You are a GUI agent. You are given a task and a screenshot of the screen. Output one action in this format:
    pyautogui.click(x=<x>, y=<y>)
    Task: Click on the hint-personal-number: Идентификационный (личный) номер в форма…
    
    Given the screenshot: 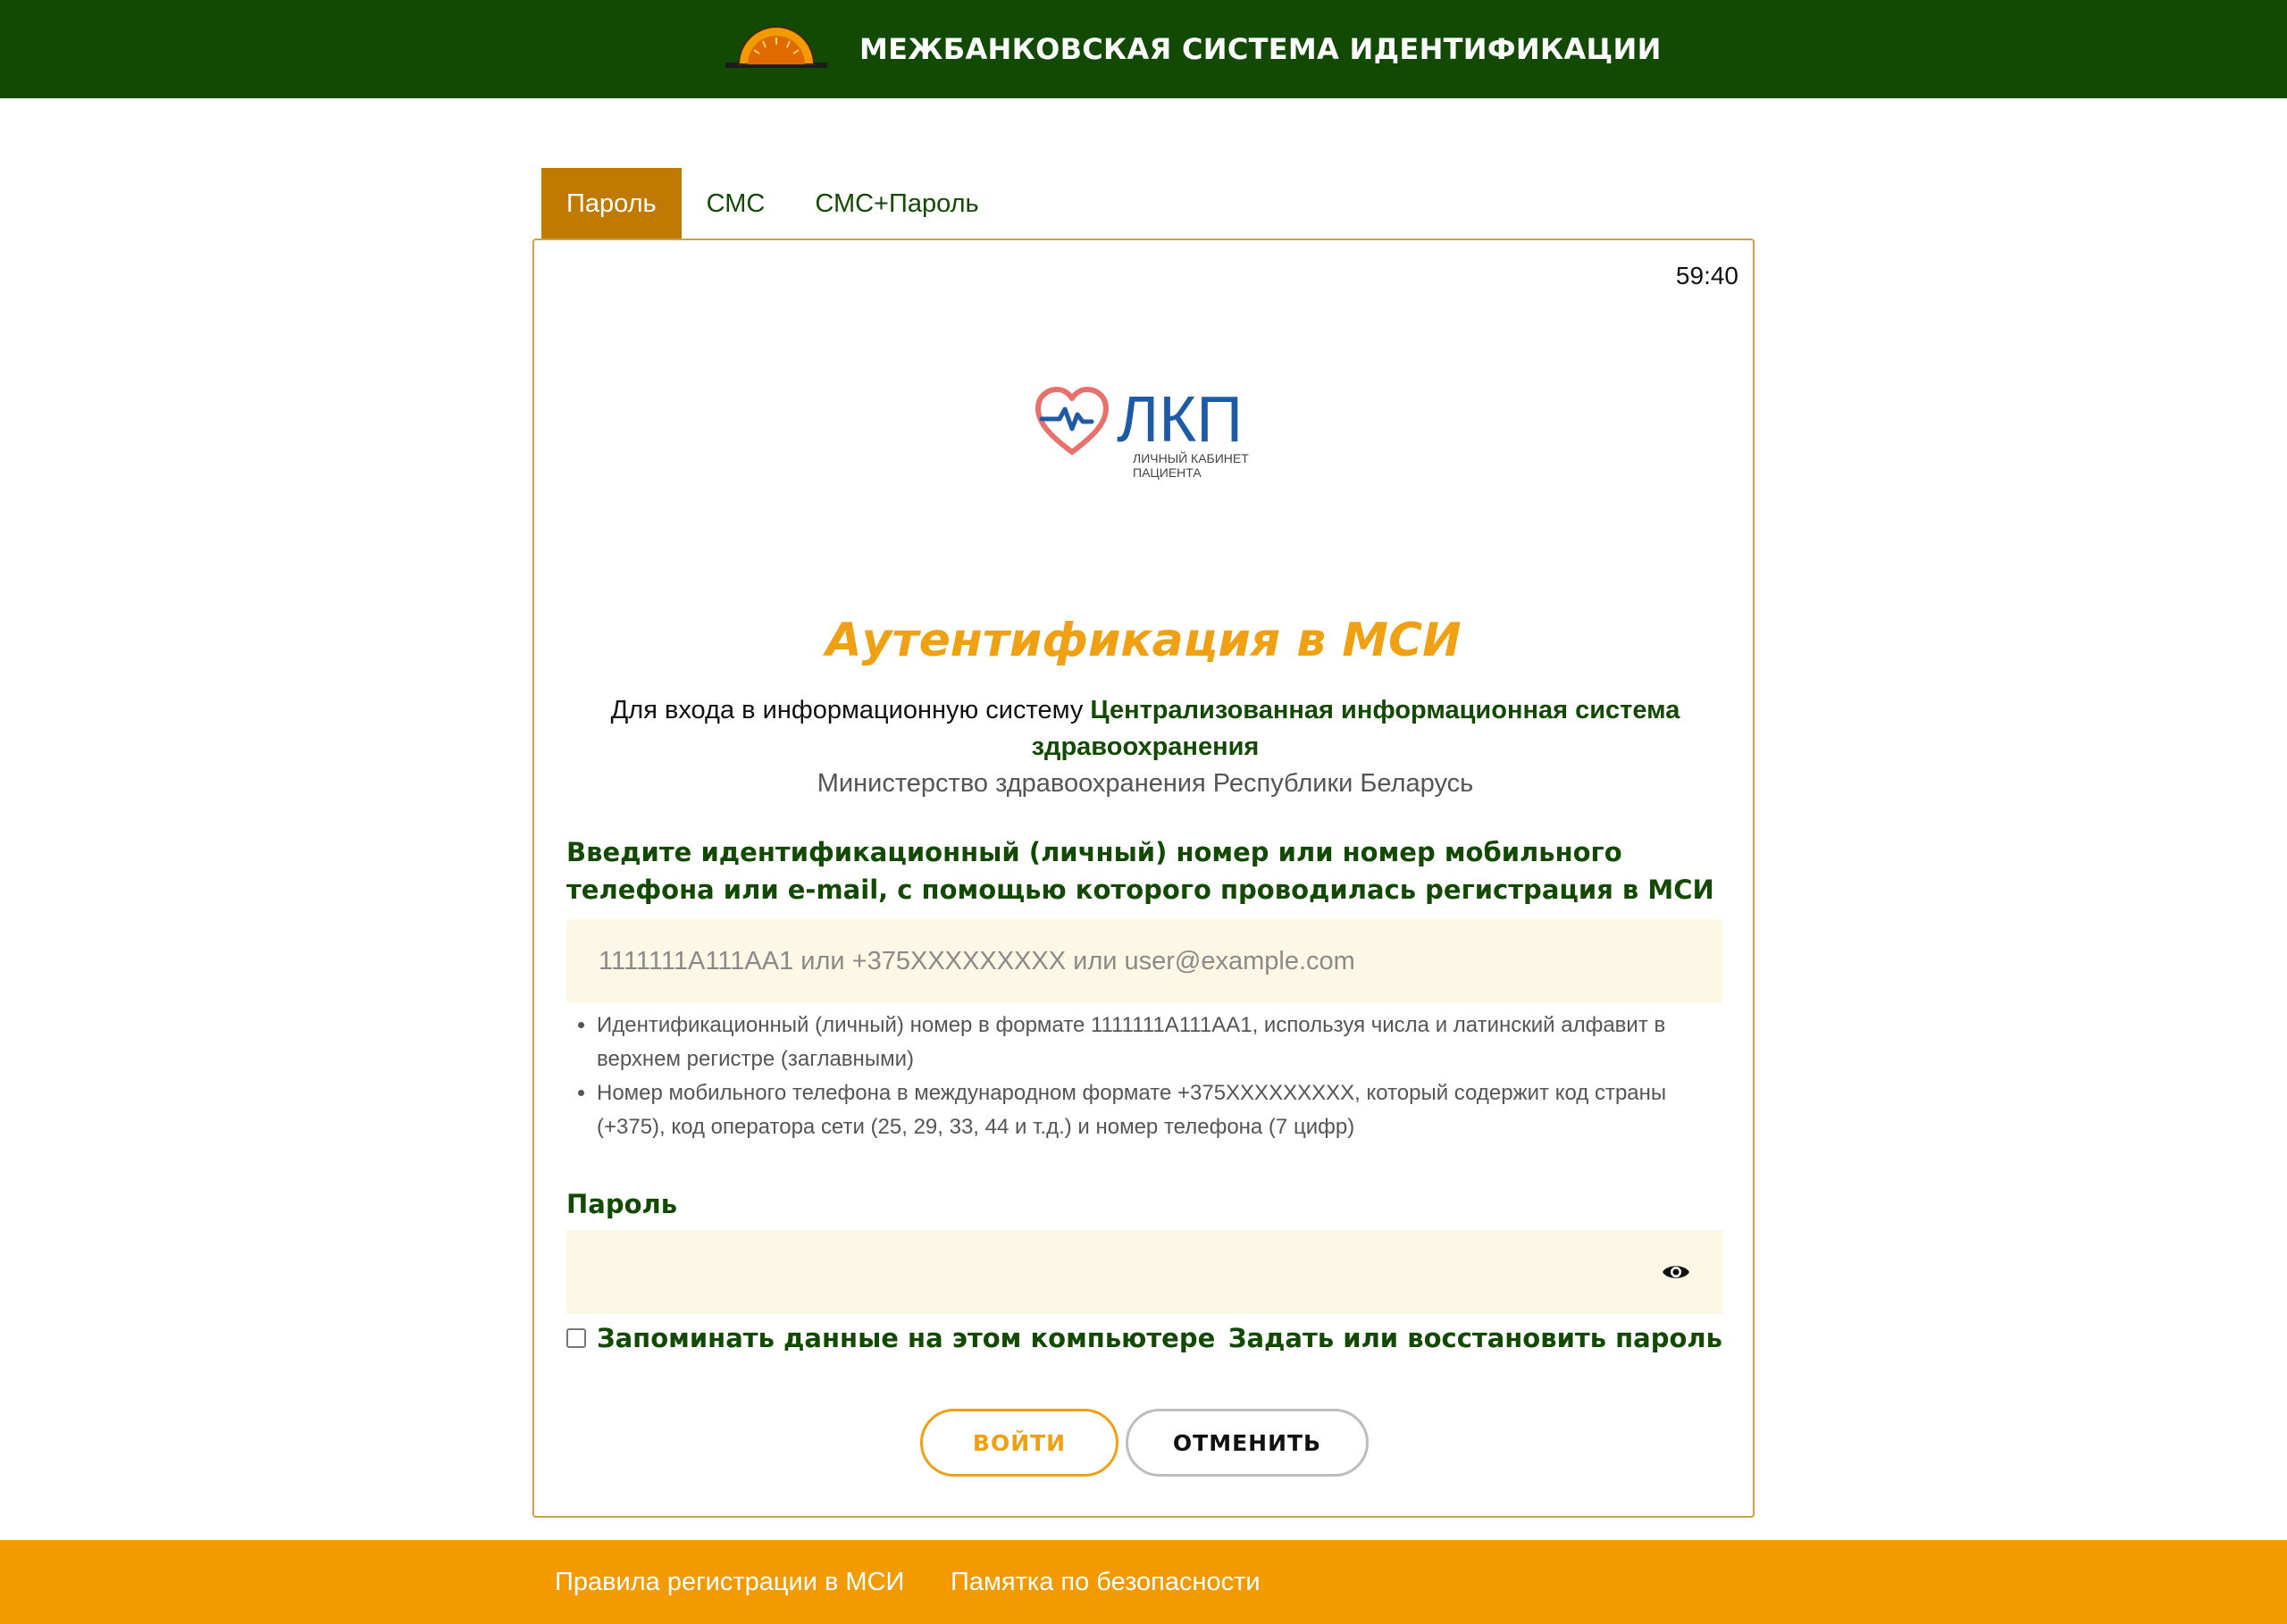 What is the action you would take?
    pyautogui.click(x=1162, y=1042)
    